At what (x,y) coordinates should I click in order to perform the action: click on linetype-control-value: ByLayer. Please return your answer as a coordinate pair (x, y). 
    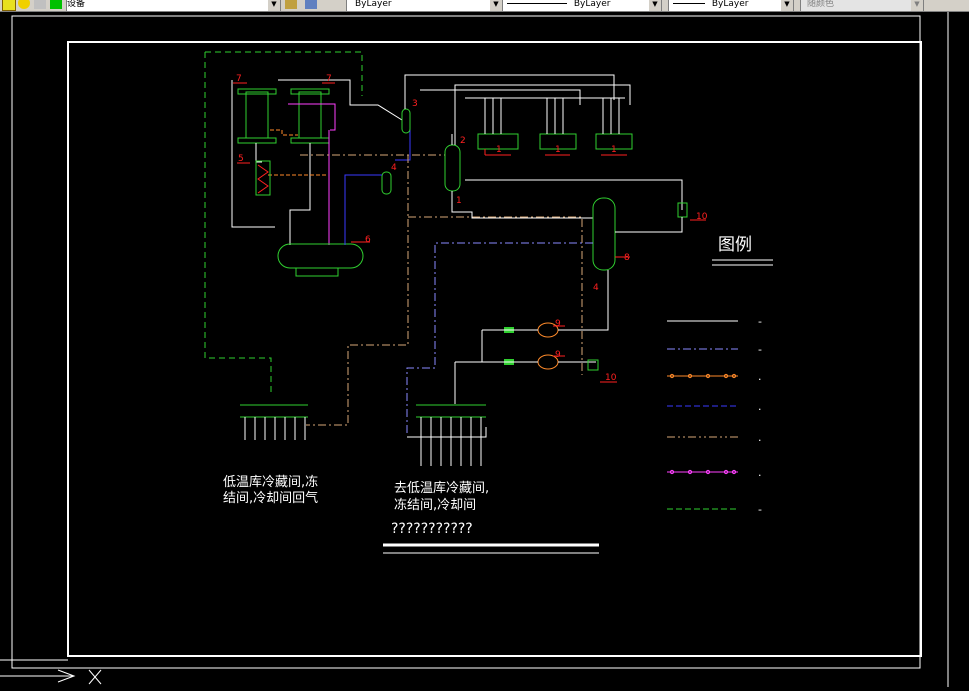
    Looking at the image, I should click on (592, 4).